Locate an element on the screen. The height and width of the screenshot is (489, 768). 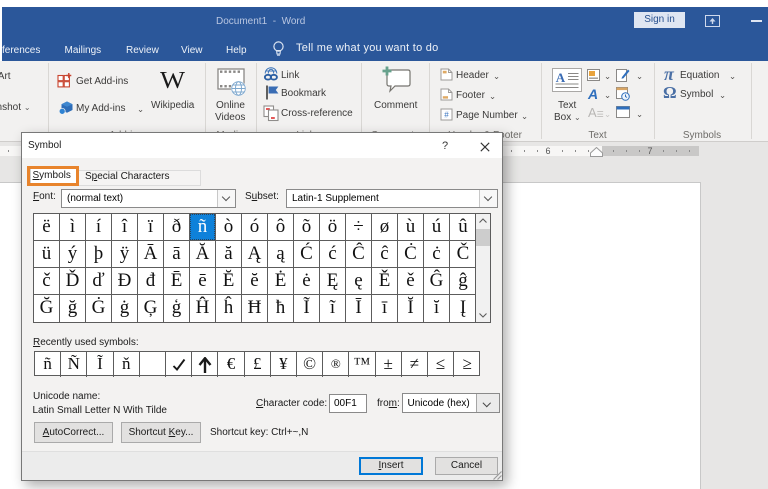
svg-text: W is located at coordinates (172, 81).